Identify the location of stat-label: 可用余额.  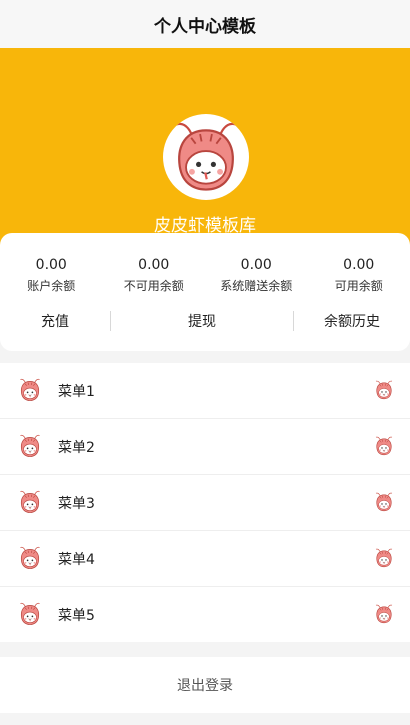
(358, 286).